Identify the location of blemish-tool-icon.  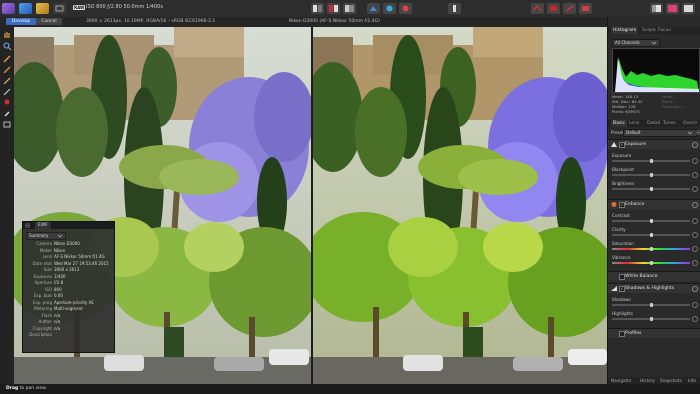
(553, 8).